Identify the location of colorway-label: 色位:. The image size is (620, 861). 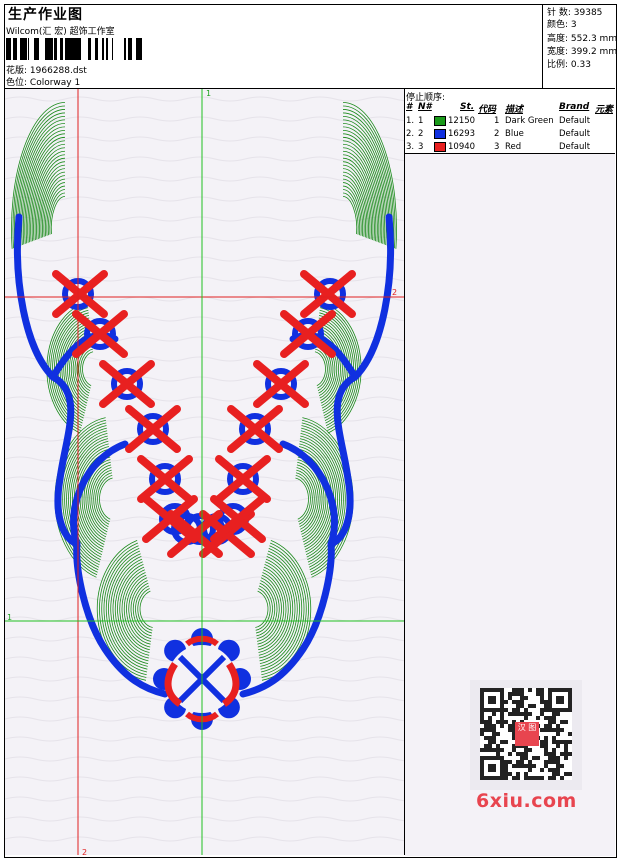
(17, 83).